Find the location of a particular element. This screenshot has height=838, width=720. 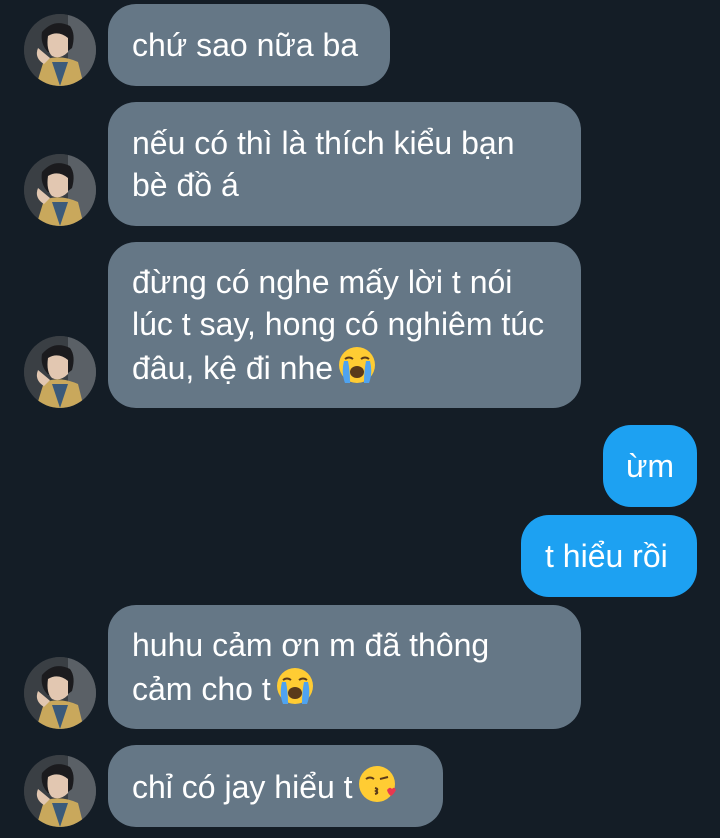

message-bubble-incoming: chỉ có jay hiểu t is located at coordinates (275, 786).